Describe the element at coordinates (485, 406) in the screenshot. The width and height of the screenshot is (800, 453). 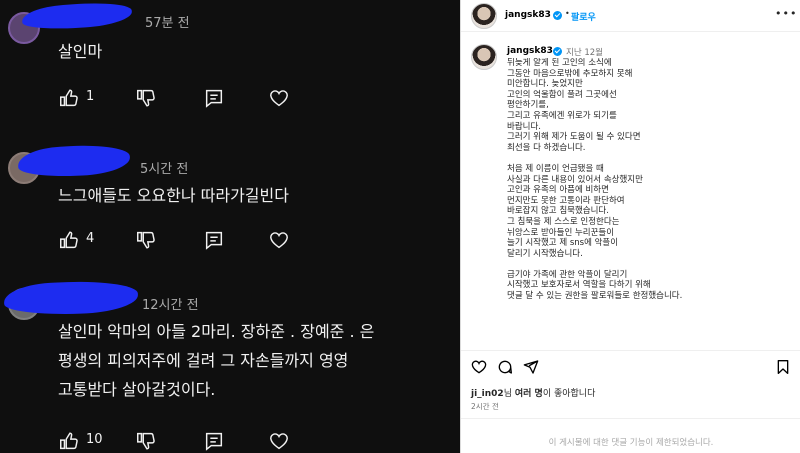
I see `post-time-ago: 2시간 전` at that location.